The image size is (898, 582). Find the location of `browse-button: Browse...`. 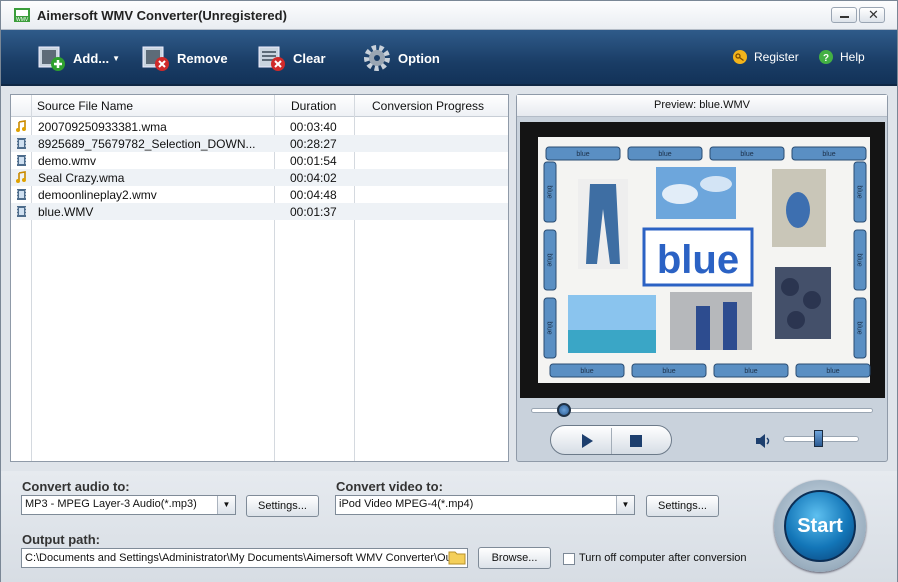

browse-button: Browse... is located at coordinates (514, 558).